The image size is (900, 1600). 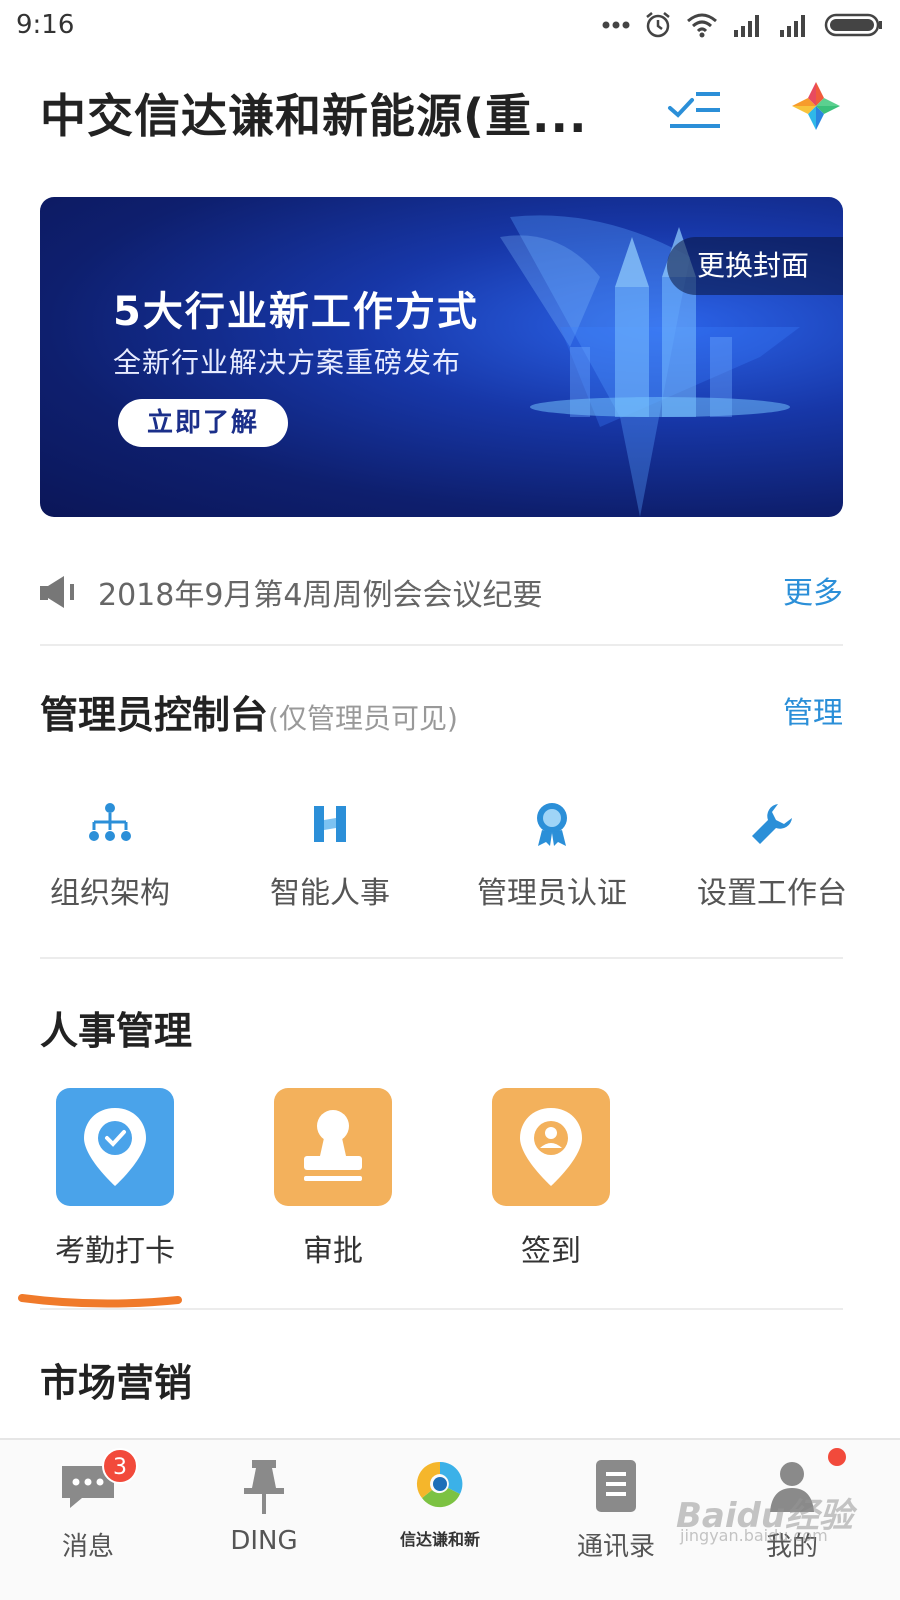 I want to click on announcement-bar: 2018年9月第4周周例会会议纪要 更多, so click(x=441, y=592).